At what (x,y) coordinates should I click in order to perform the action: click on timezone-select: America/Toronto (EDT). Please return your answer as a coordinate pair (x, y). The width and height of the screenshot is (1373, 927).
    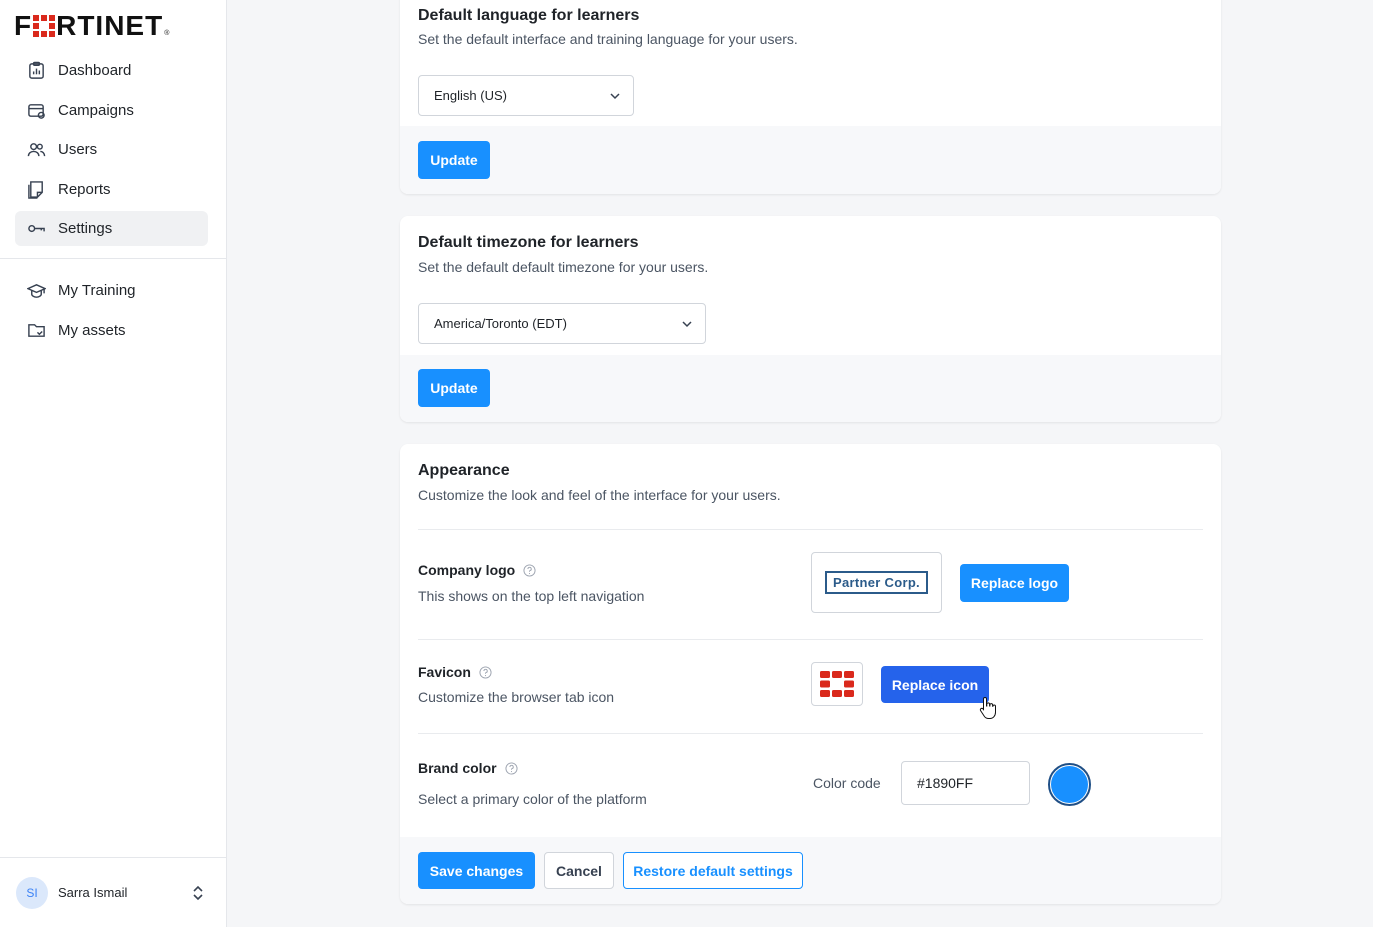
    Looking at the image, I should click on (562, 323).